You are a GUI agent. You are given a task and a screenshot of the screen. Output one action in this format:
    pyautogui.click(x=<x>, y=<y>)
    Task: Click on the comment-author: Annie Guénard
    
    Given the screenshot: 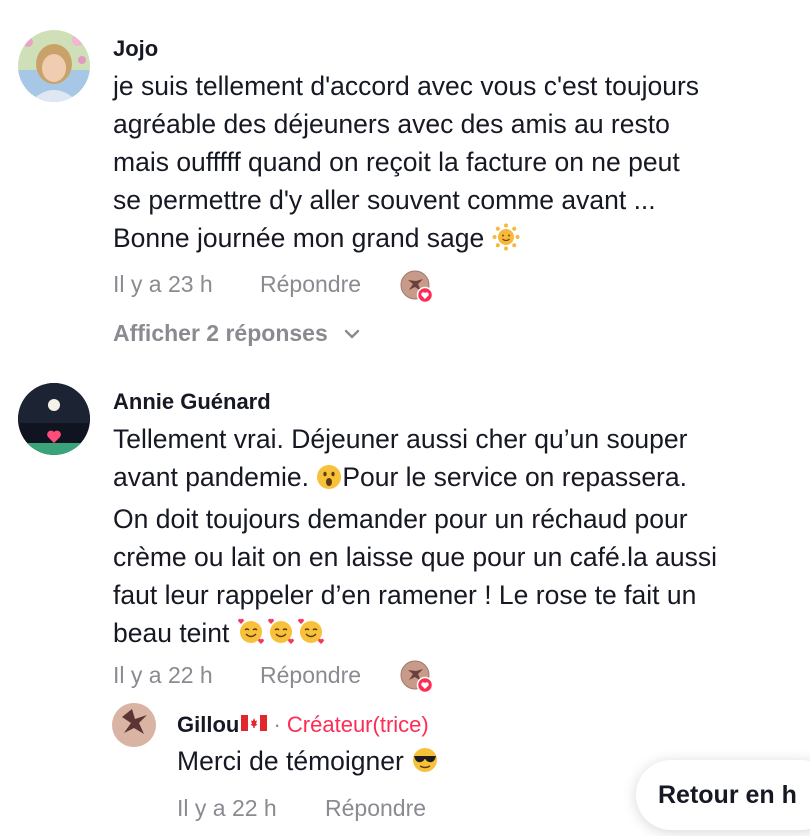 What is the action you would take?
    pyautogui.click(x=192, y=402)
    